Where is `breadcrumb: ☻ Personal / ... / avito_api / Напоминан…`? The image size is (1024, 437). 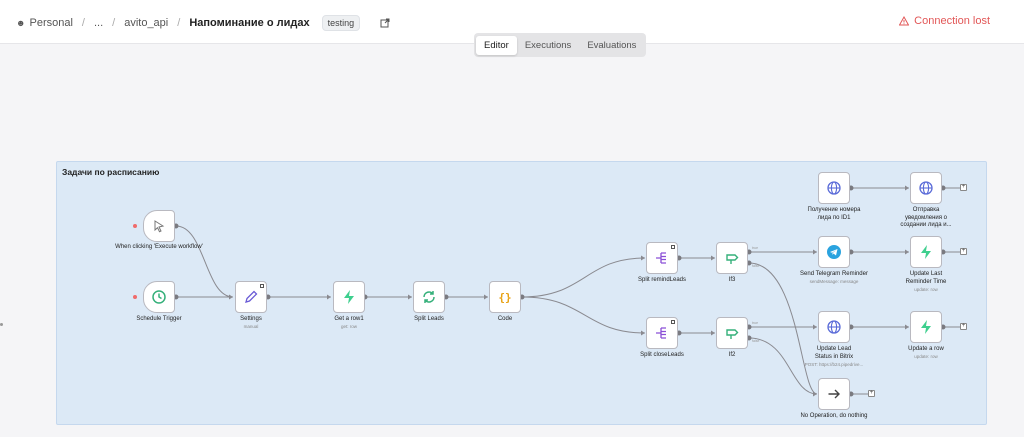 breadcrumb: ☻ Personal / ... / avito_api / Напоминан… is located at coordinates (203, 23).